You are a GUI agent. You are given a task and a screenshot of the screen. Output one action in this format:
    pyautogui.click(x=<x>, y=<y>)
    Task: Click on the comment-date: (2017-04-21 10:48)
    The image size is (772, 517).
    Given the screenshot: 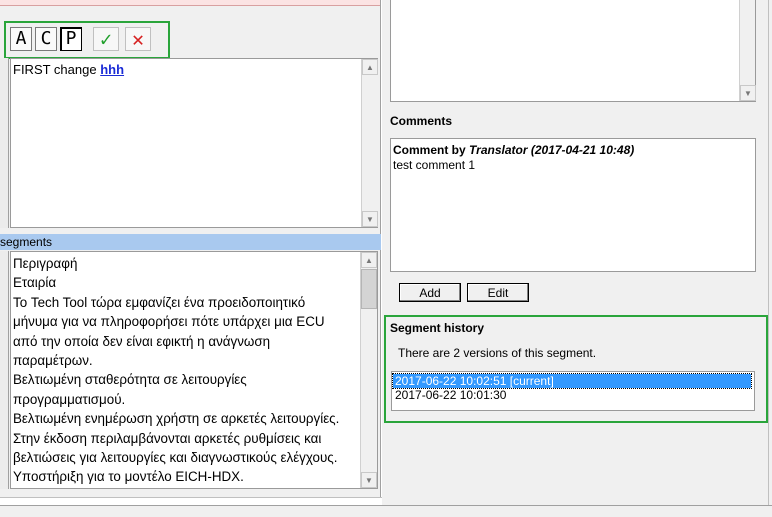 What is the action you would take?
    pyautogui.click(x=582, y=150)
    